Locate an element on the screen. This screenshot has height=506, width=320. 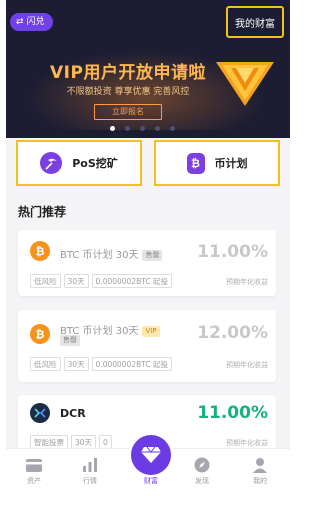
nav-label-wealth: 财富 is located at coordinates (151, 481).